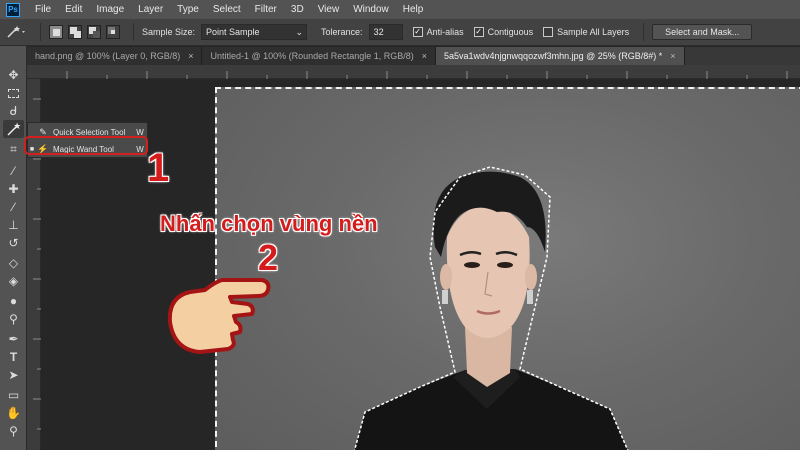 The width and height of the screenshot is (800, 450). Describe the element at coordinates (342, 32) in the screenshot. I see `tolerance-label: Tolerance:` at that location.